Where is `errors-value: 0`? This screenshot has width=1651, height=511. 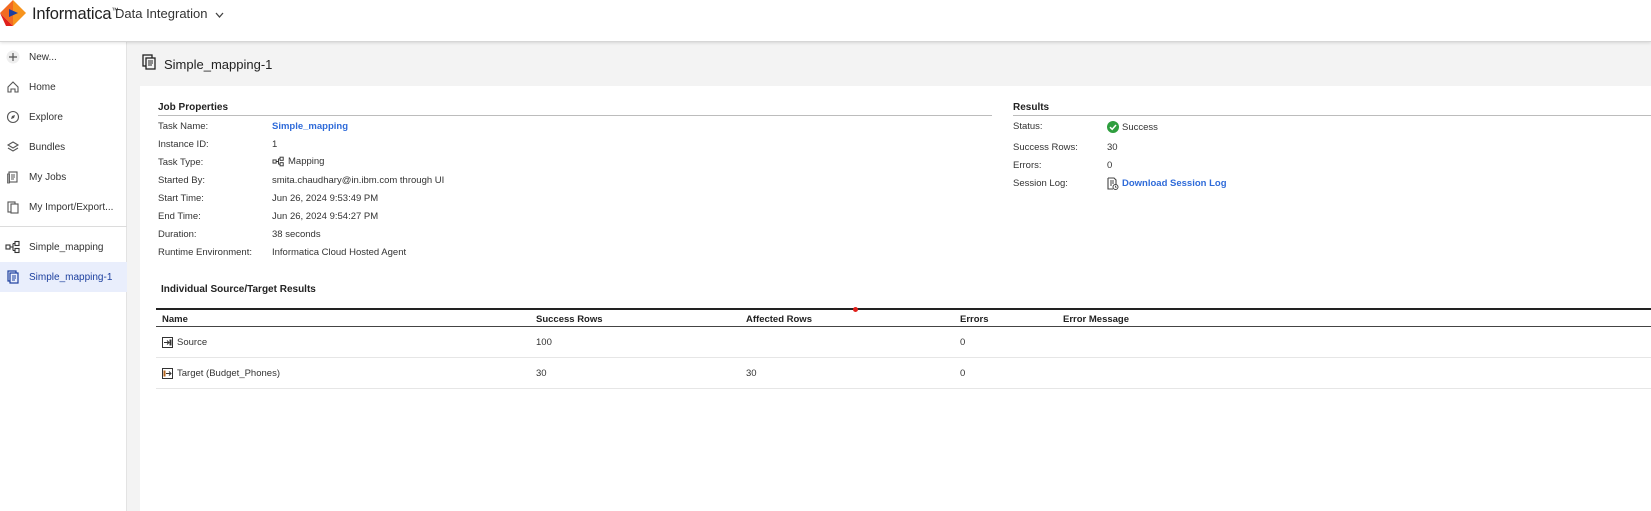 errors-value: 0 is located at coordinates (1110, 165).